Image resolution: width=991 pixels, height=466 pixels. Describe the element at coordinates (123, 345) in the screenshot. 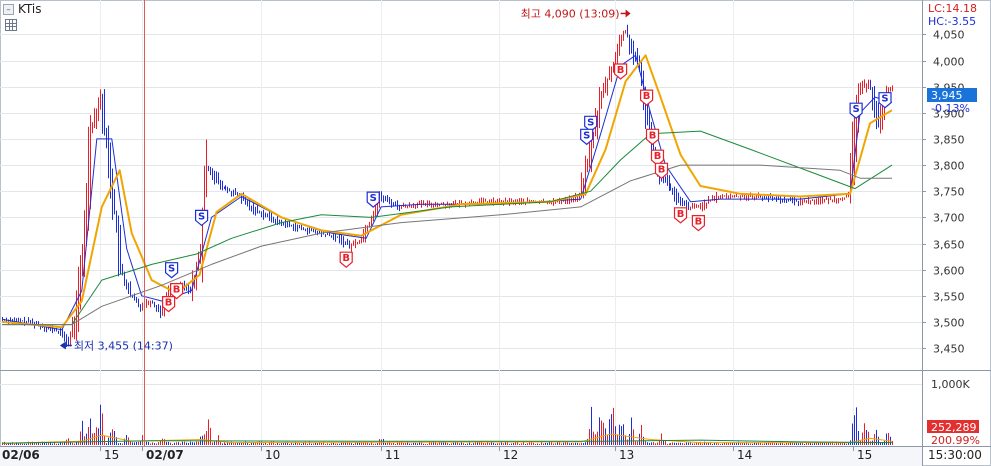

I see `low-annotation: 최저 3,455 (14:37)` at that location.